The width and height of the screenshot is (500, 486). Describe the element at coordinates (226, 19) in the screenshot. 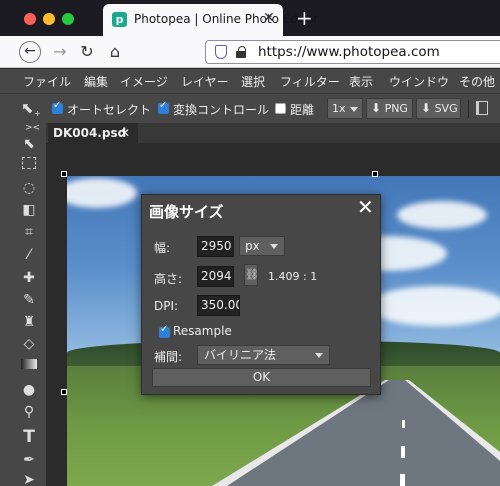

I see `tab-title: Photopea | Online Photo Editor` at that location.